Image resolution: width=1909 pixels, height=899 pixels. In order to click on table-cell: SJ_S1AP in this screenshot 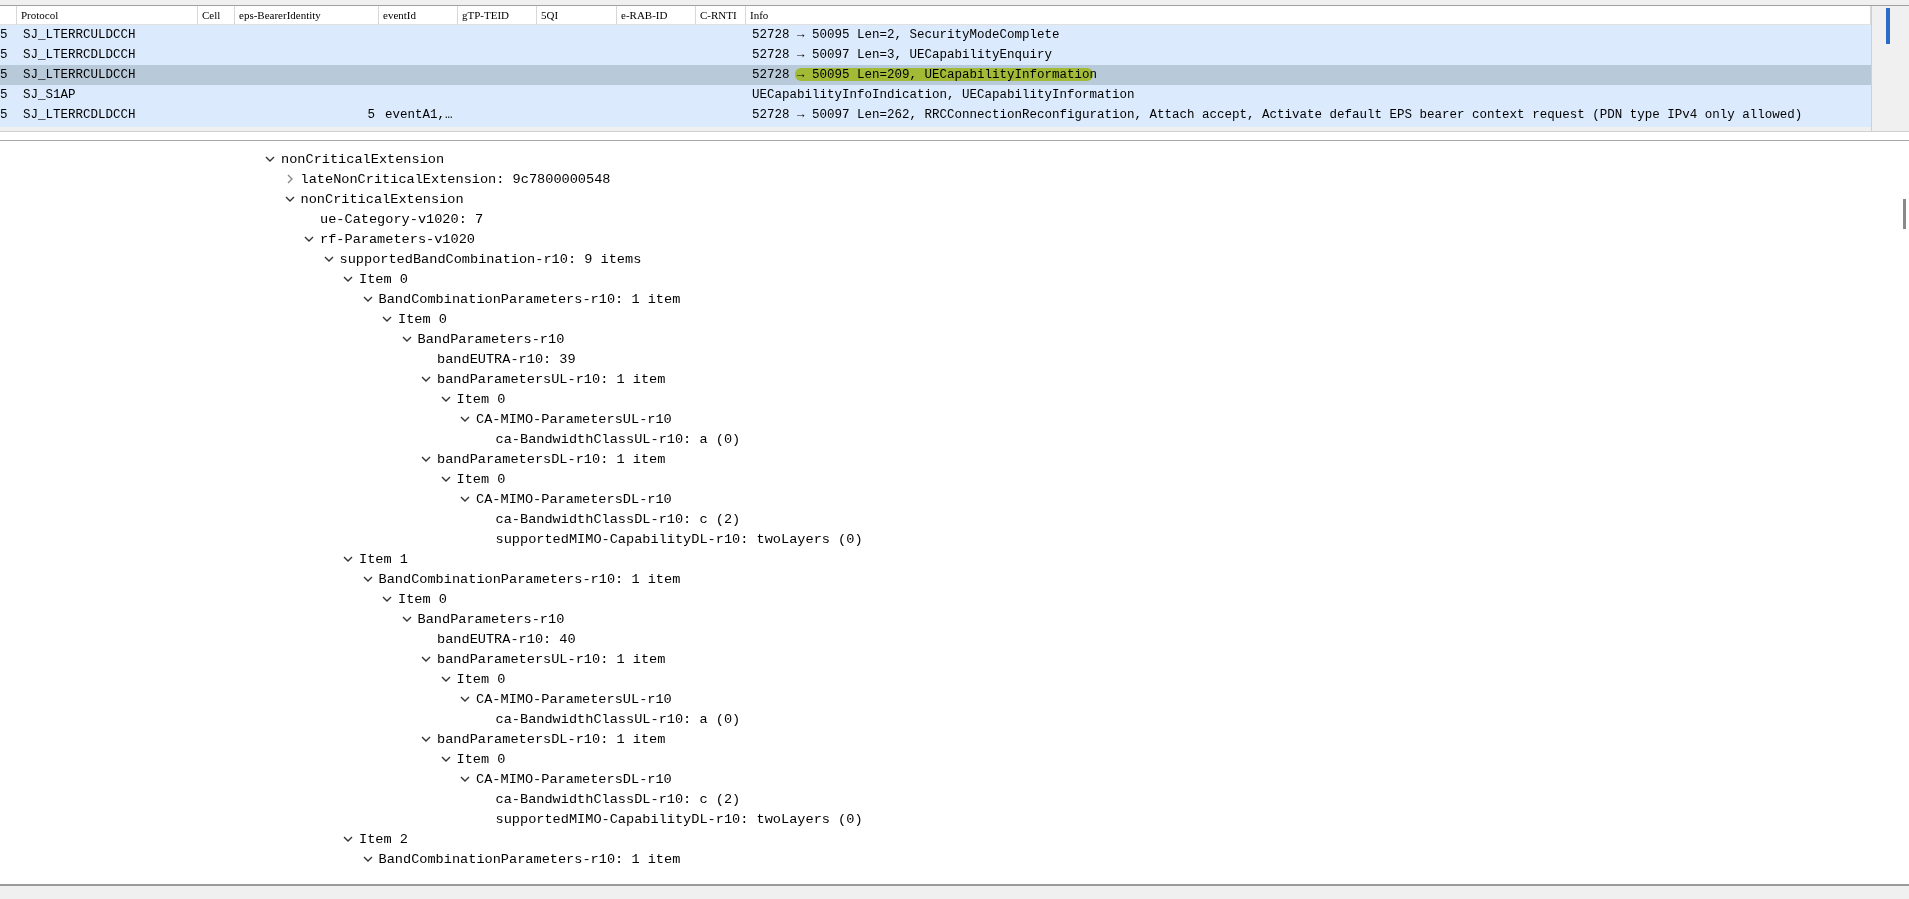, I will do `click(49, 95)`.